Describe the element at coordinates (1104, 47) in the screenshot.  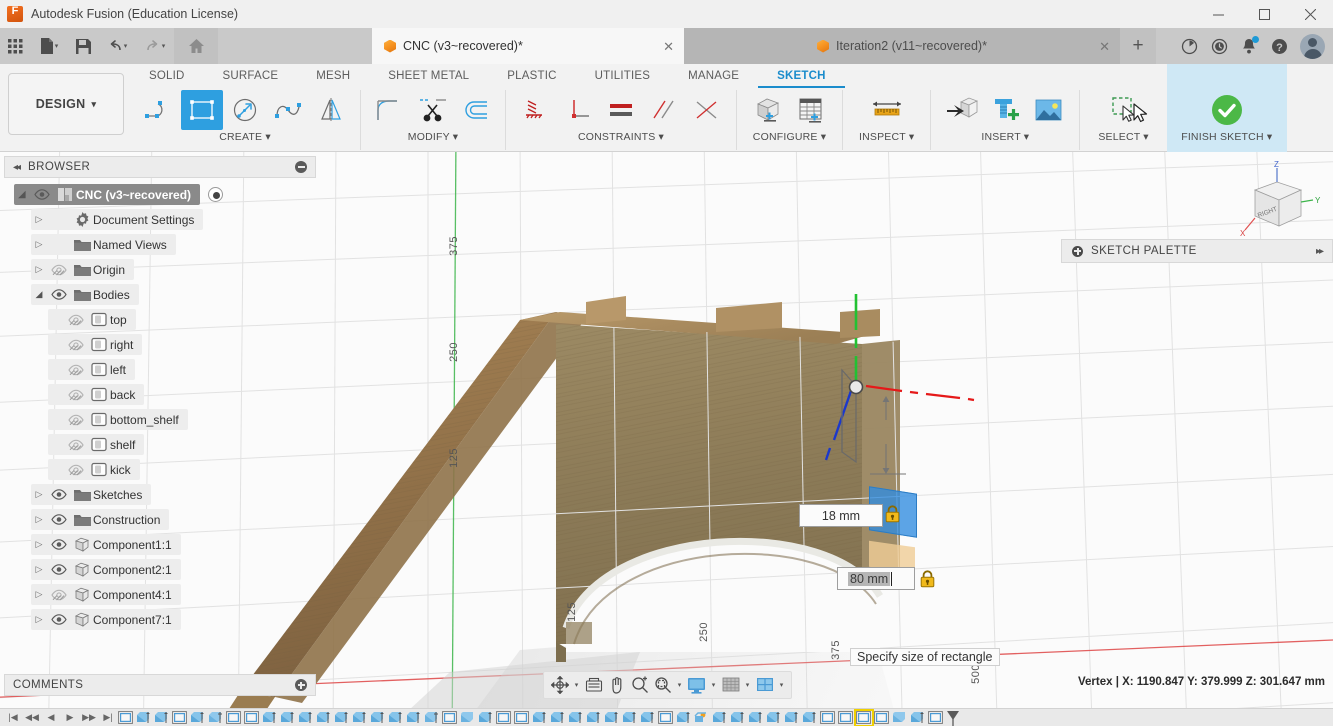
I see `close-icon: ✕` at that location.